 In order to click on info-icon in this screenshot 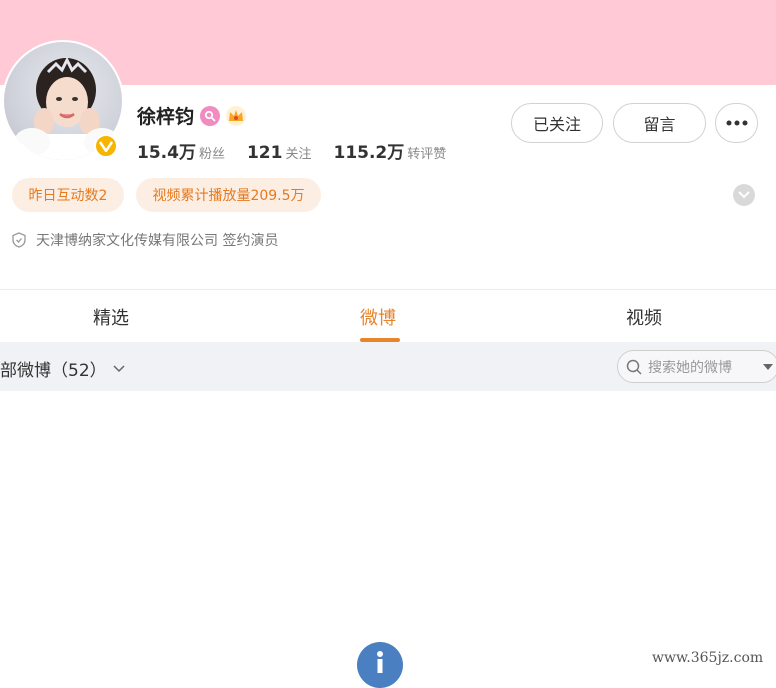, I will do `click(380, 665)`.